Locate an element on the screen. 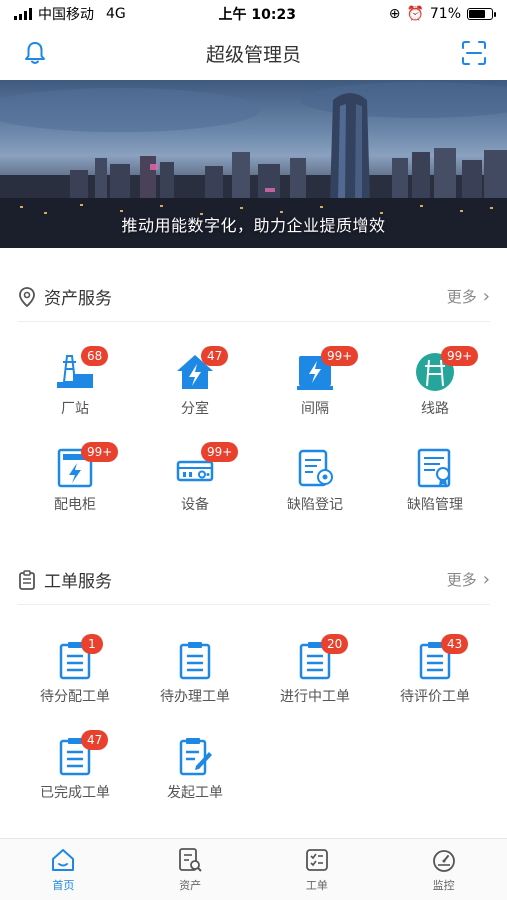  scan-icon is located at coordinates (474, 53).